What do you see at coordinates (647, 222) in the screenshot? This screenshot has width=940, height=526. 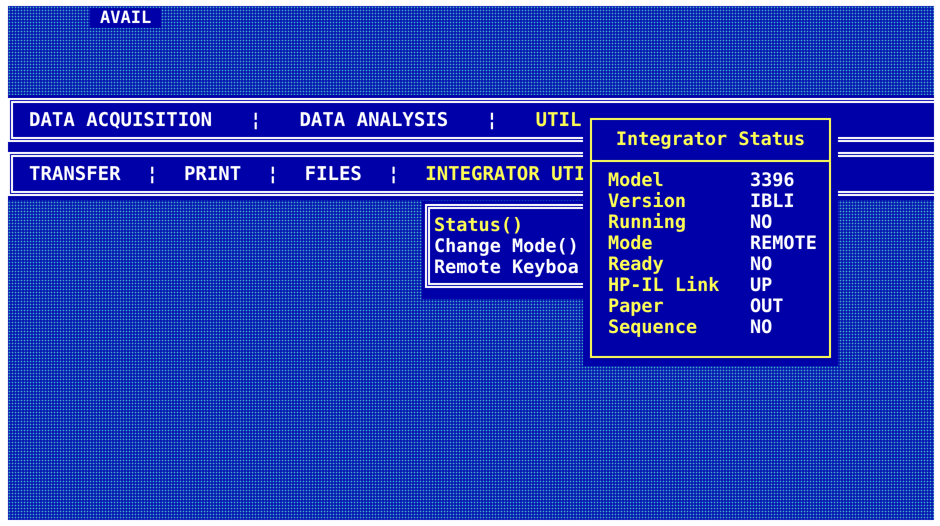 I see `status-label-text: Running` at bounding box center [647, 222].